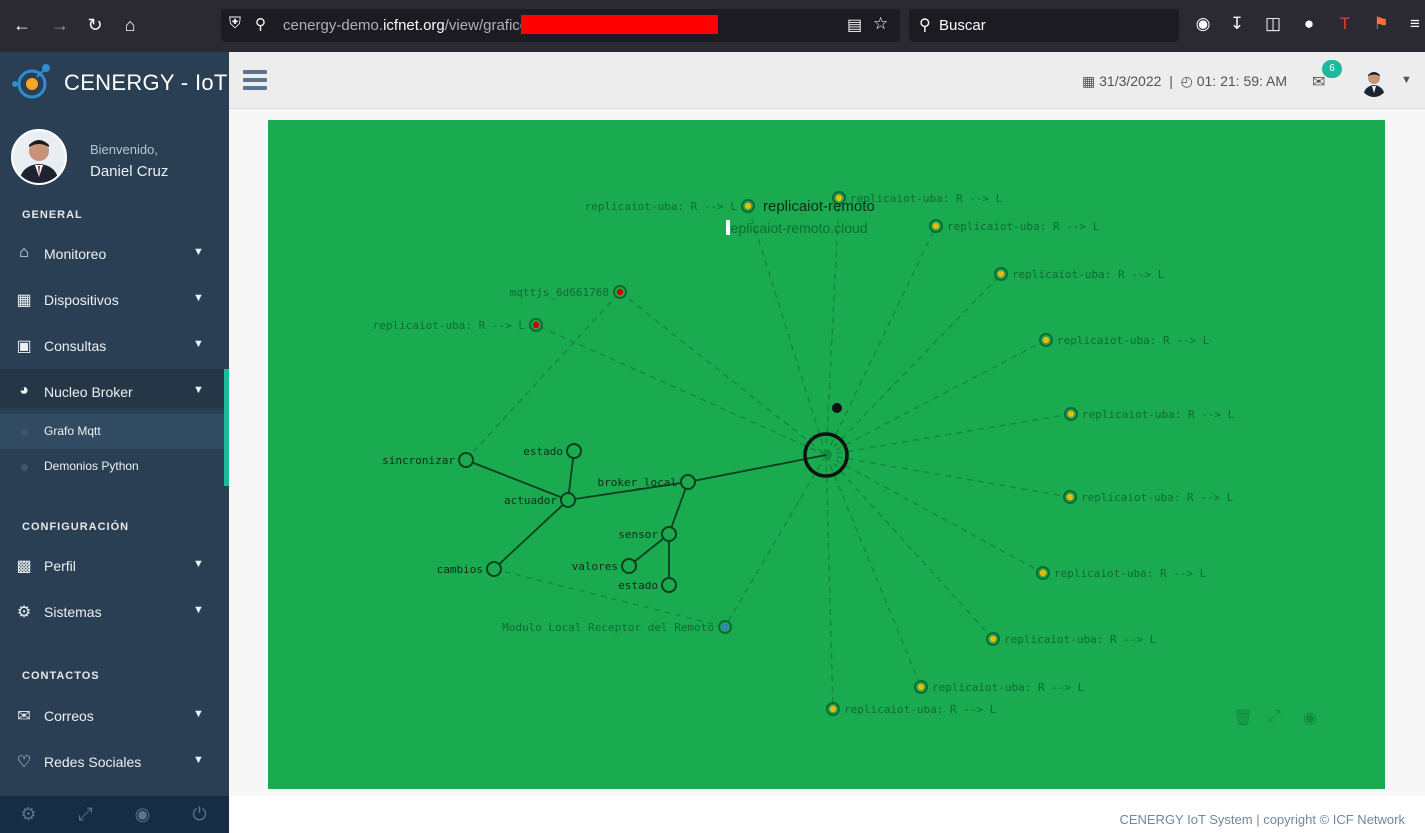 The width and height of the screenshot is (1425, 833). Describe the element at coordinates (52, 215) in the screenshot. I see `section-general: GENERAL` at that location.